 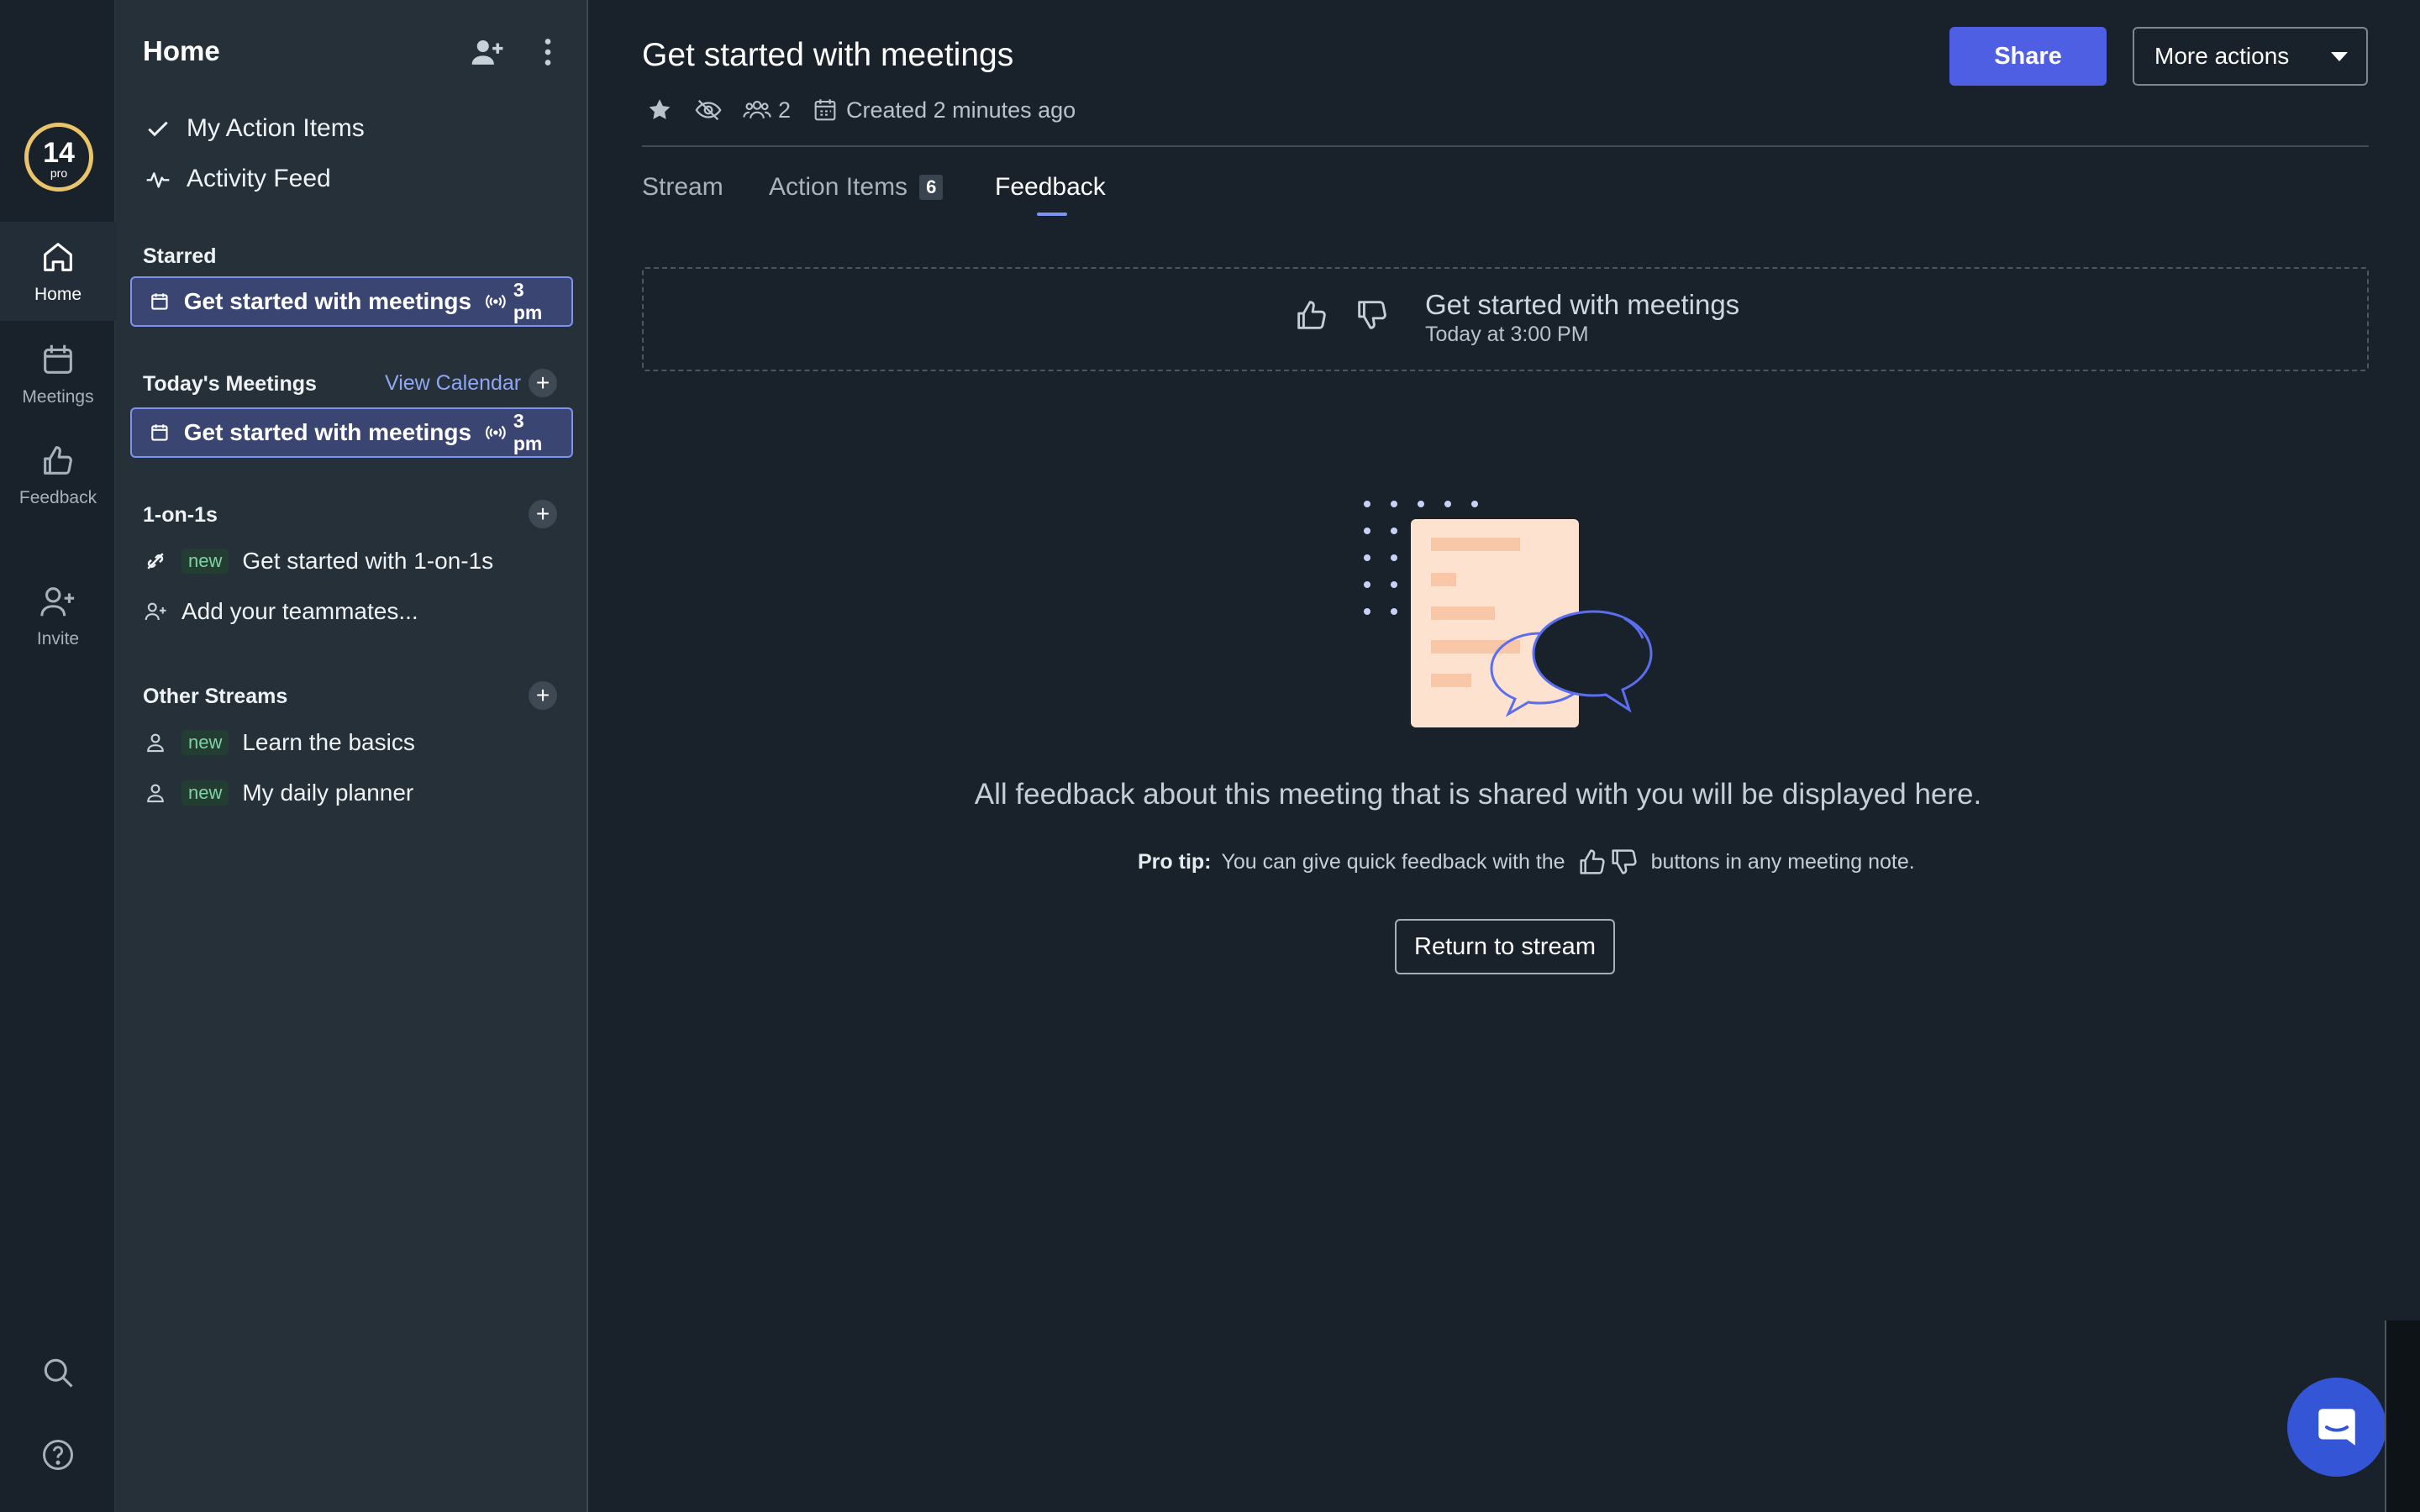 I want to click on view-calendar-link: View Calendar, so click(x=453, y=383).